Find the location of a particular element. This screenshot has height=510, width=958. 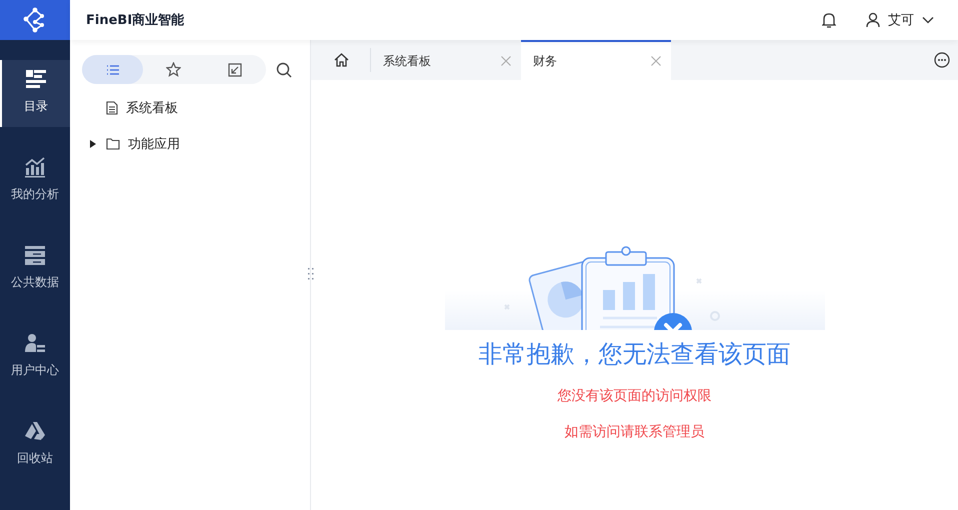

folder-icon is located at coordinates (113, 144).